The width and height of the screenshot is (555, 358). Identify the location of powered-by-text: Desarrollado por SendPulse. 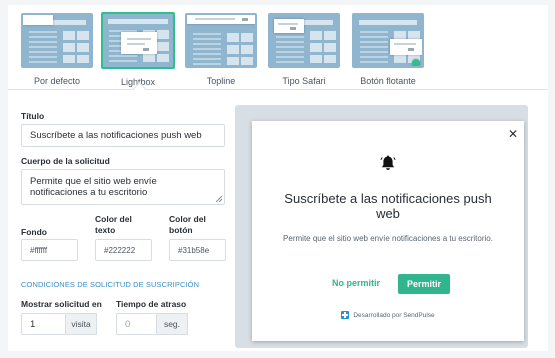
(394, 315).